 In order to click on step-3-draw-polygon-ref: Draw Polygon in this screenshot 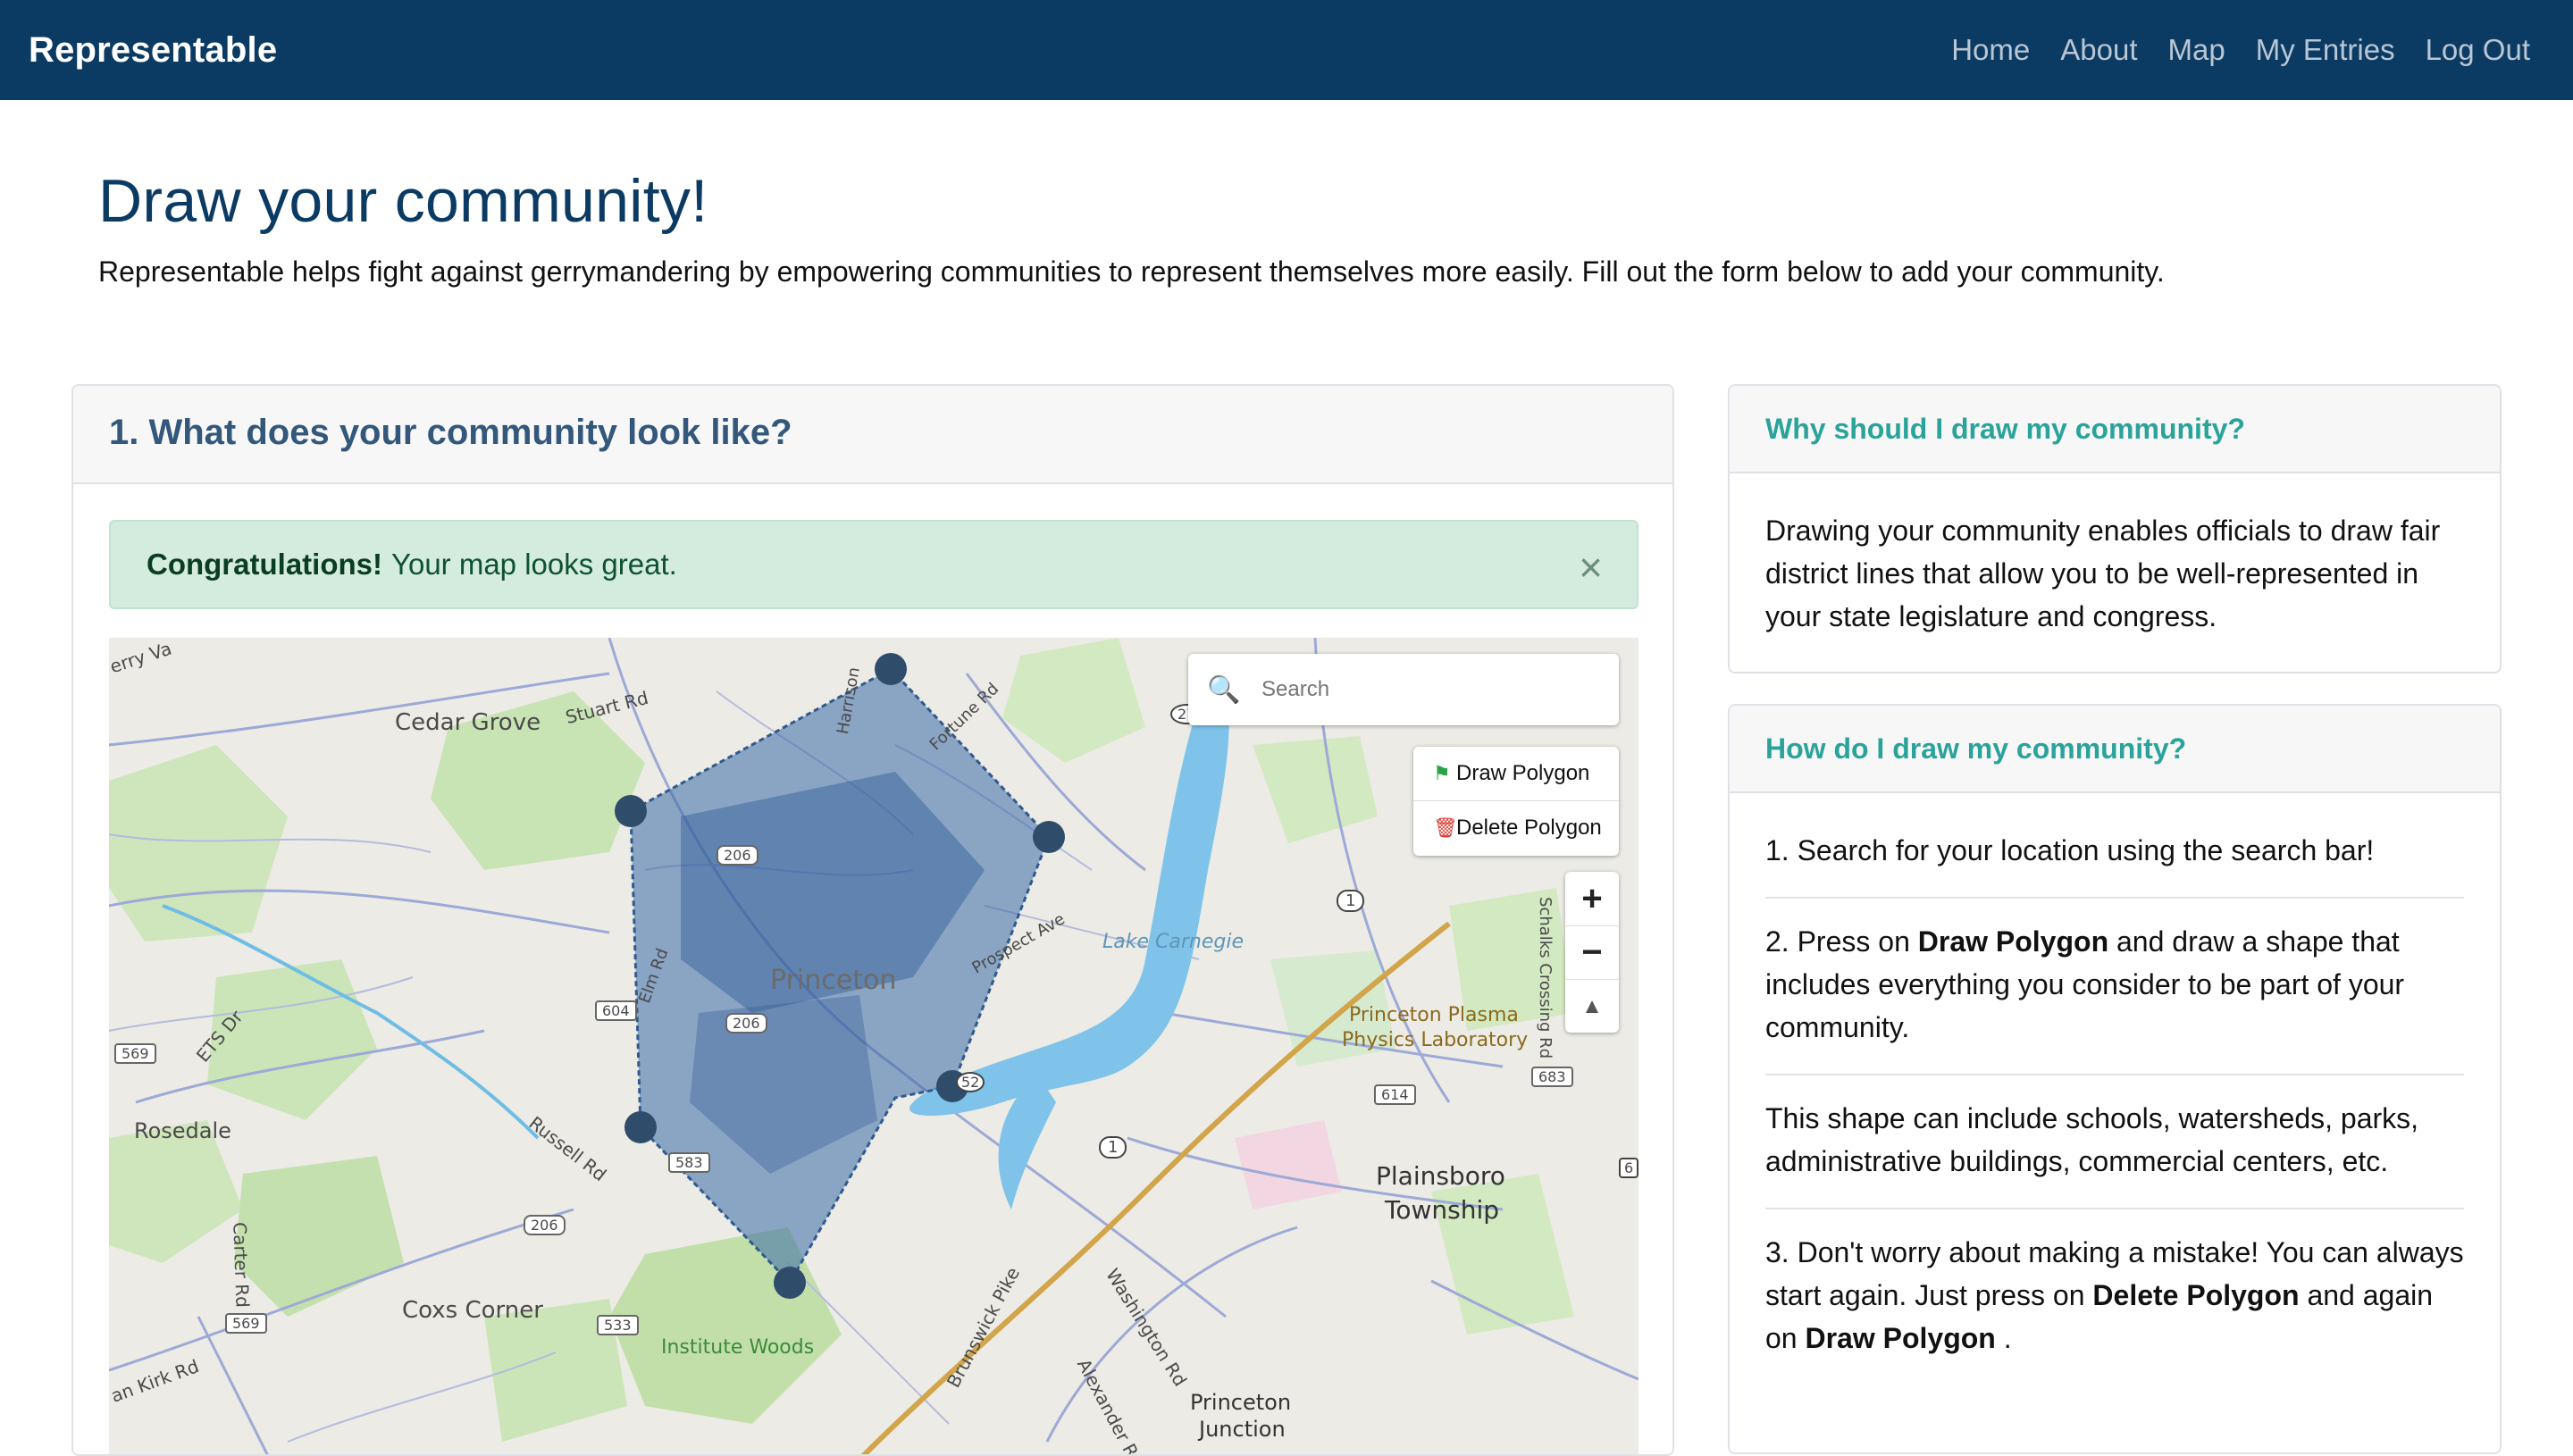, I will do `click(1900, 1338)`.